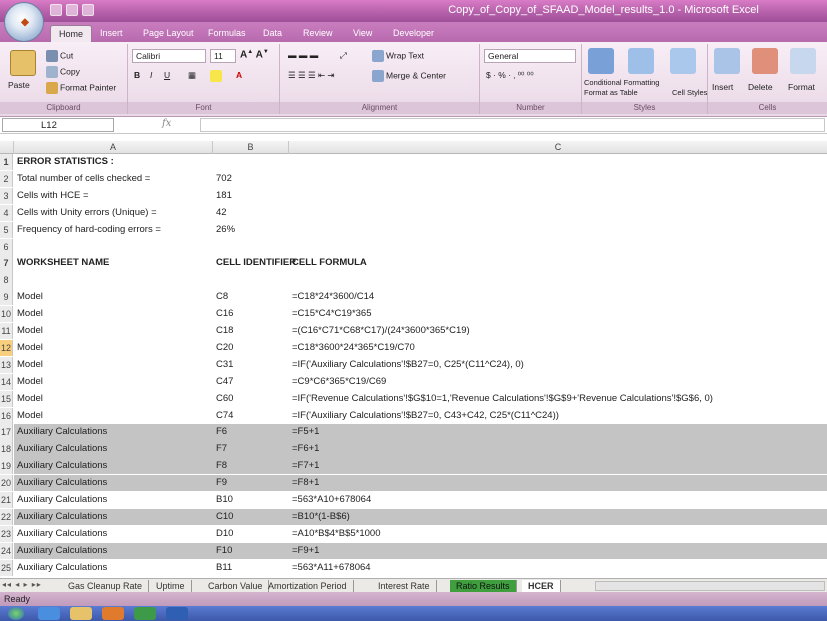  I want to click on cell-formula: =F7+1, so click(558, 466).